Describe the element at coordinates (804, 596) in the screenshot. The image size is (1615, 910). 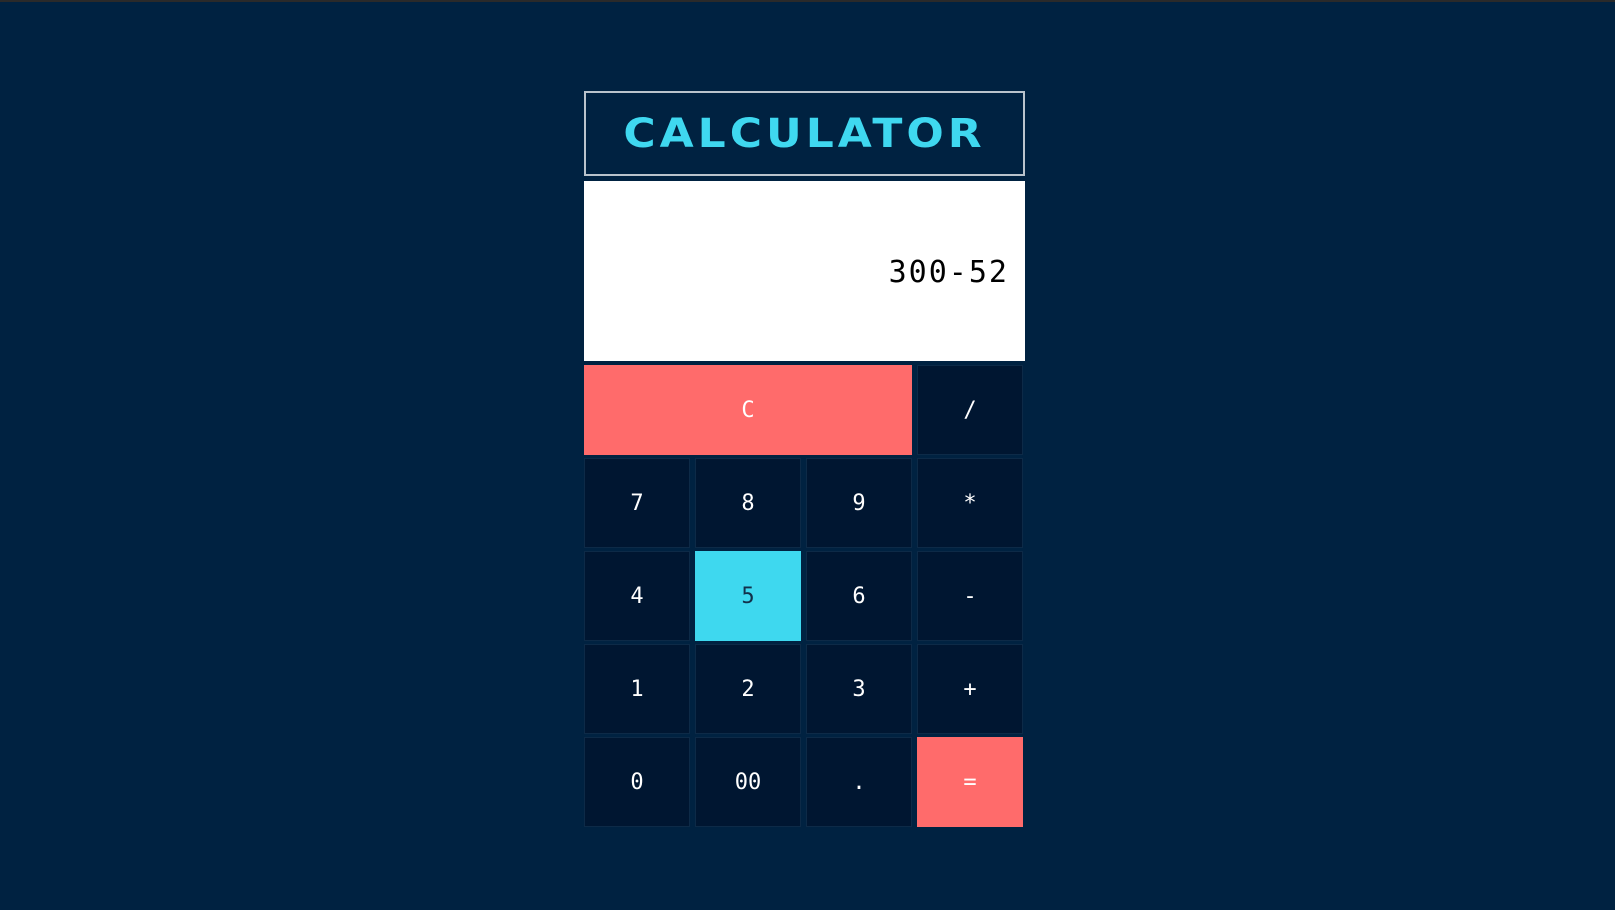
I see `keypad: C / 7 8 9 * 4 5 6 - 1 2 3 + 0 00 . =` at that location.